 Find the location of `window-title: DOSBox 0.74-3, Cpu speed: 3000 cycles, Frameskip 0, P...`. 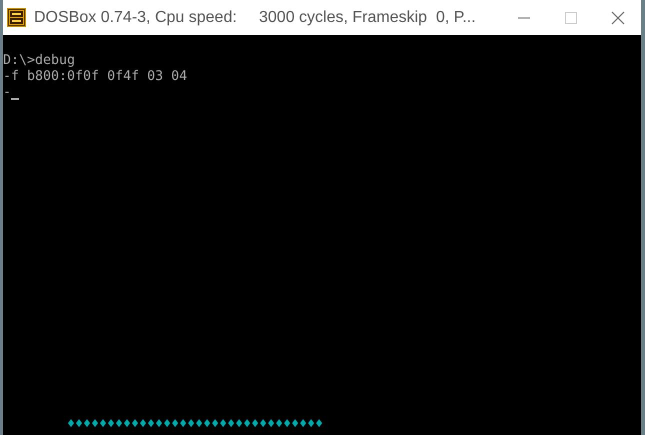

window-title: DOSBox 0.74-3, Cpu speed: 3000 cycles, Frameskip 0, P... is located at coordinates (255, 18).